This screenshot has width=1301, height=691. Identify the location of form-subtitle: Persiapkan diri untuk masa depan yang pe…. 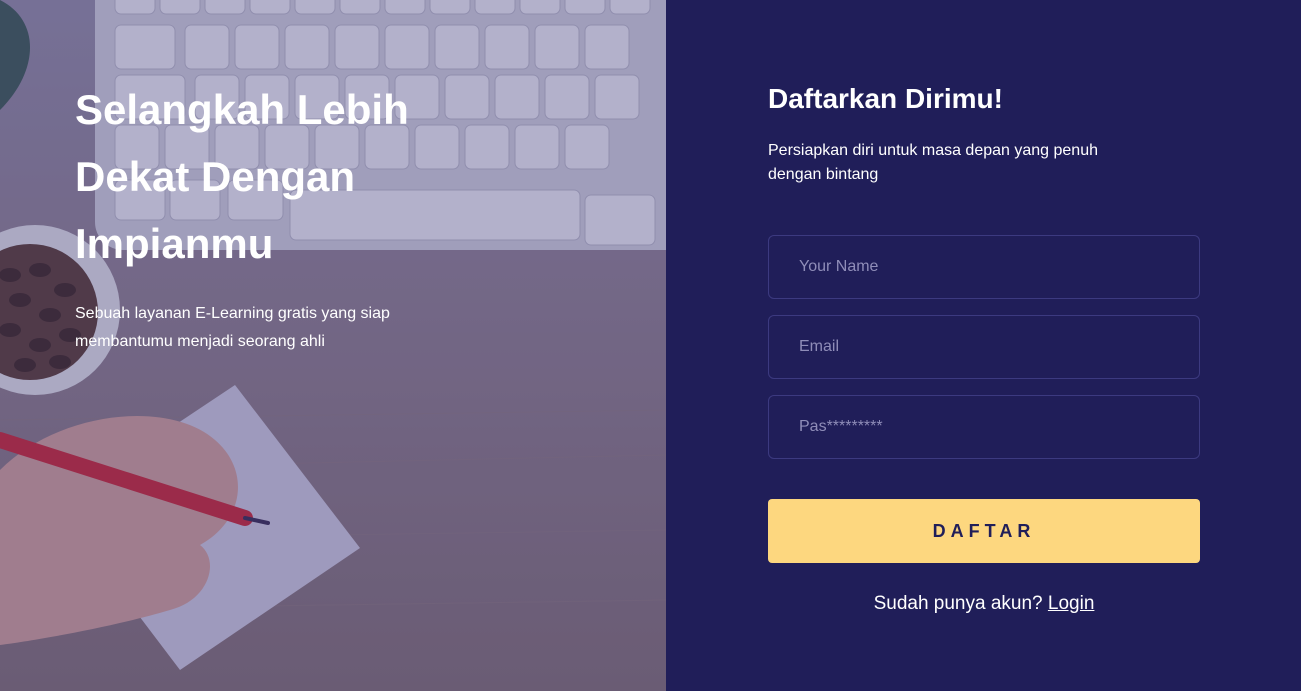
(968, 163).